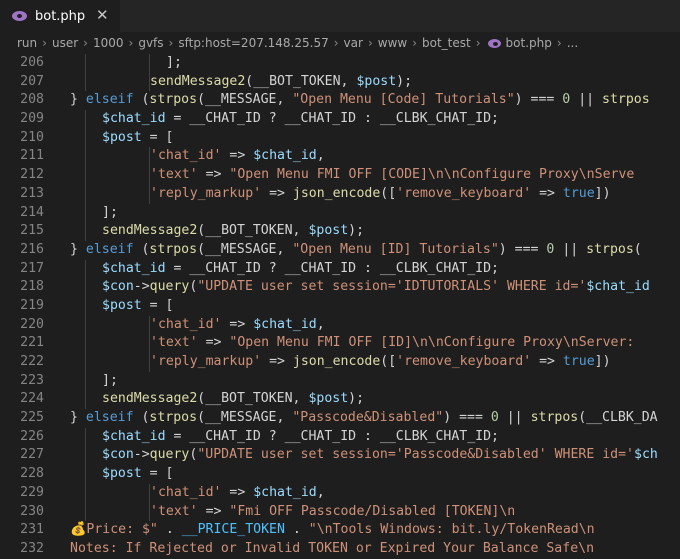  What do you see at coordinates (32, 530) in the screenshot?
I see `line-number: 231` at bounding box center [32, 530].